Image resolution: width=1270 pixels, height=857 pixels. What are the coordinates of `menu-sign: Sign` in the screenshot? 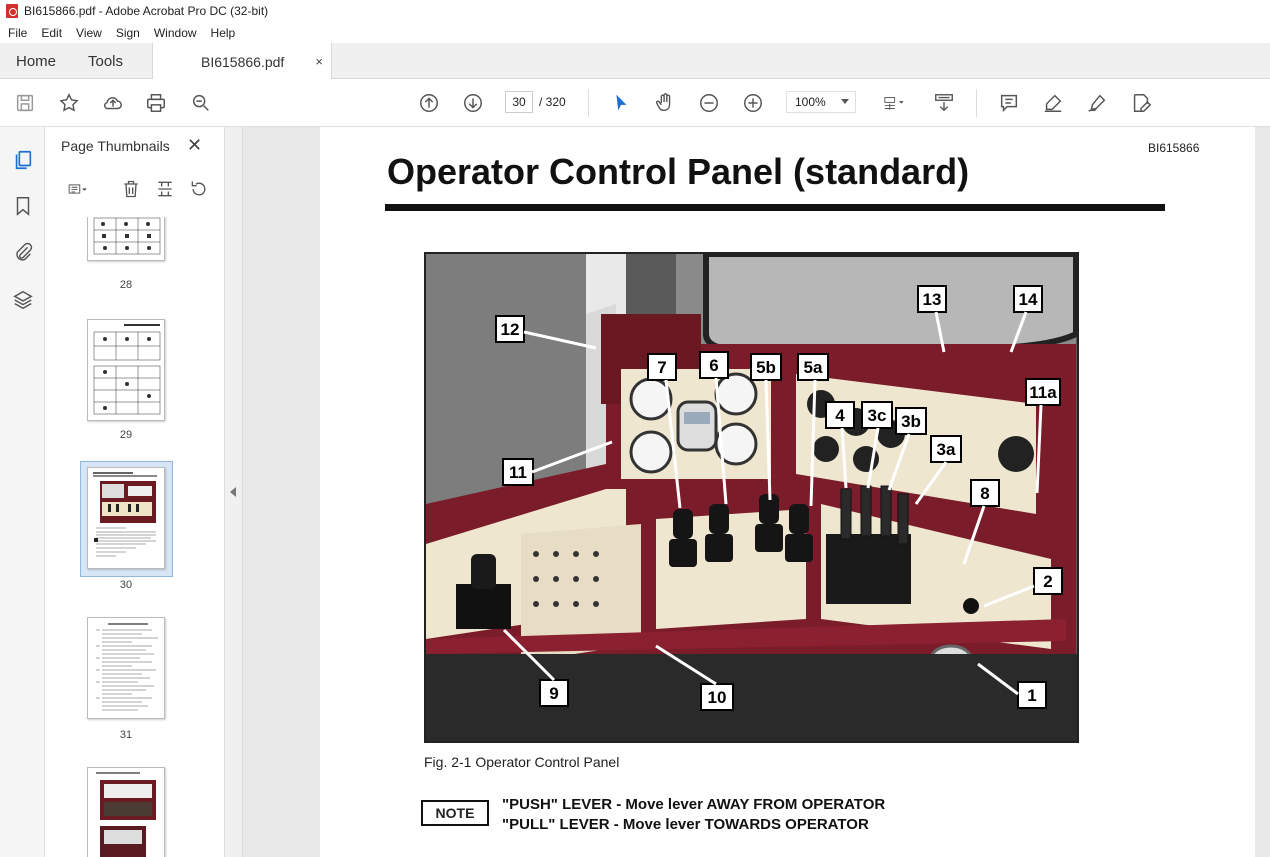 It's located at (127, 33).